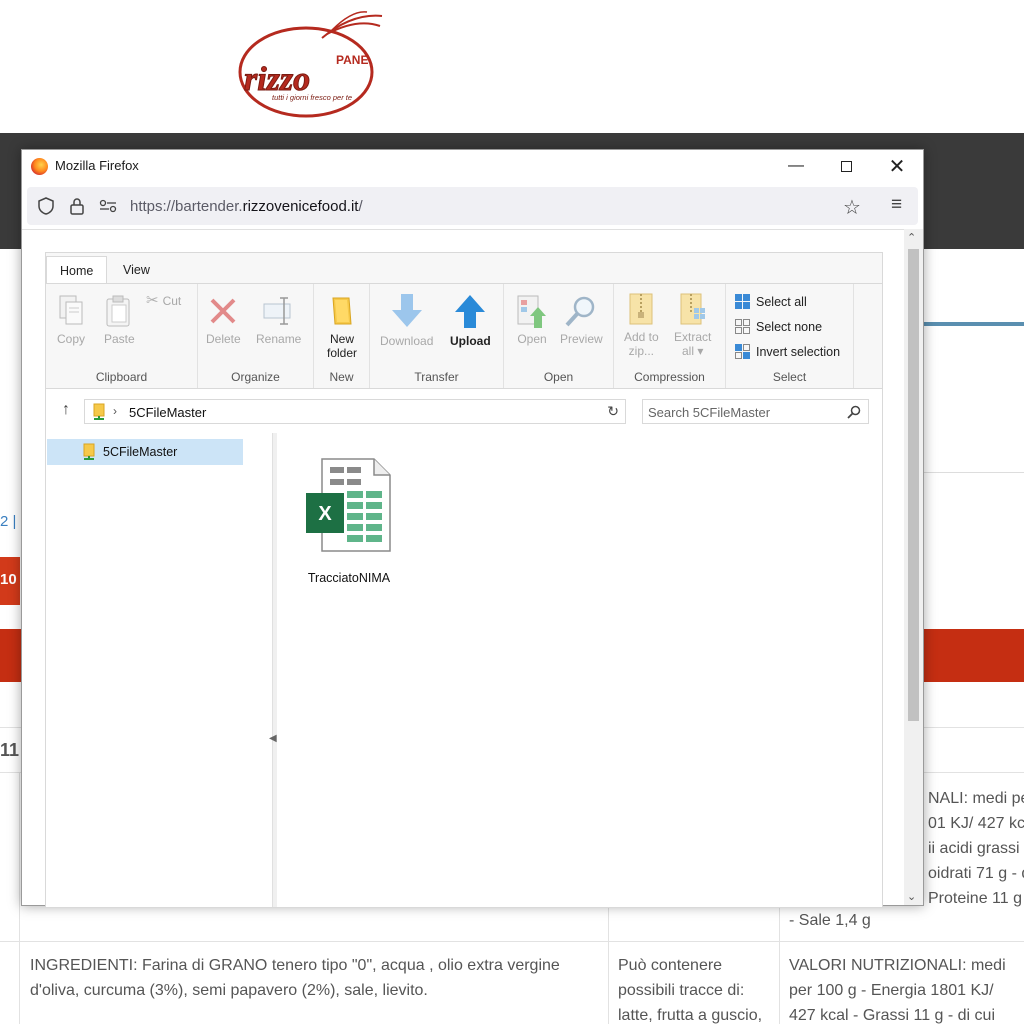  I want to click on group-label-organize: Organize, so click(255, 377).